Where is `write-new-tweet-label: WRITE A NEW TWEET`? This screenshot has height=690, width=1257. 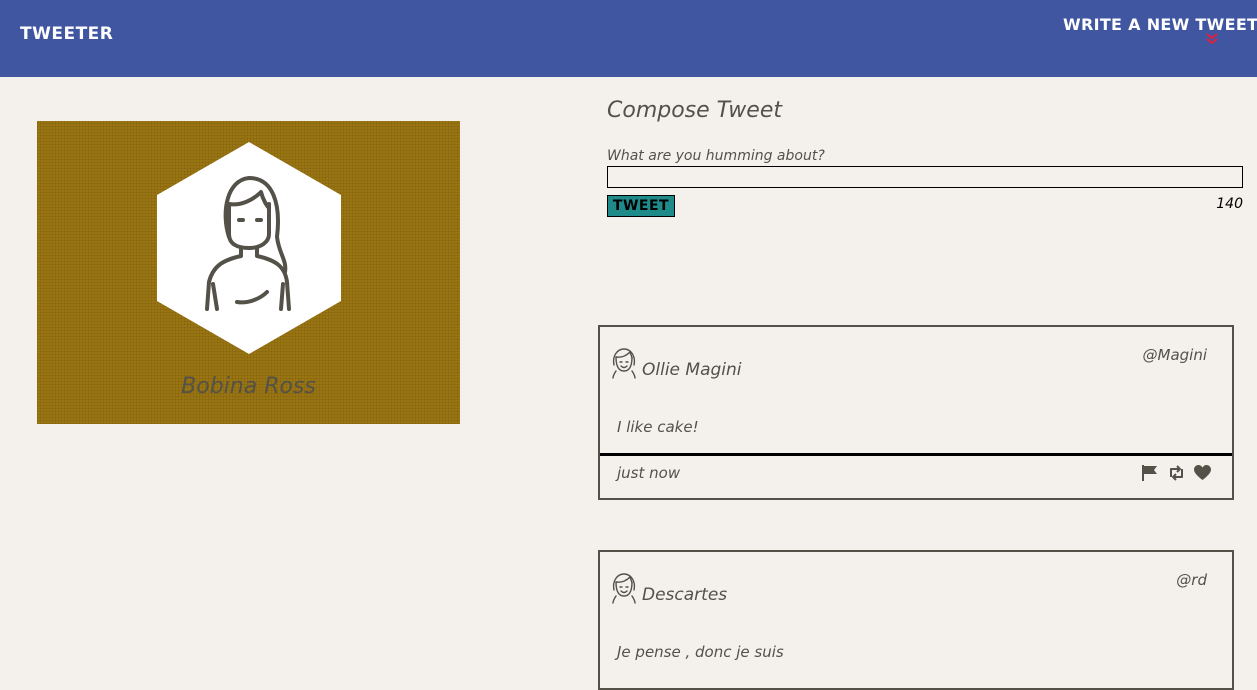
write-new-tweet-label: WRITE A NEW TWEET is located at coordinates (1160, 24).